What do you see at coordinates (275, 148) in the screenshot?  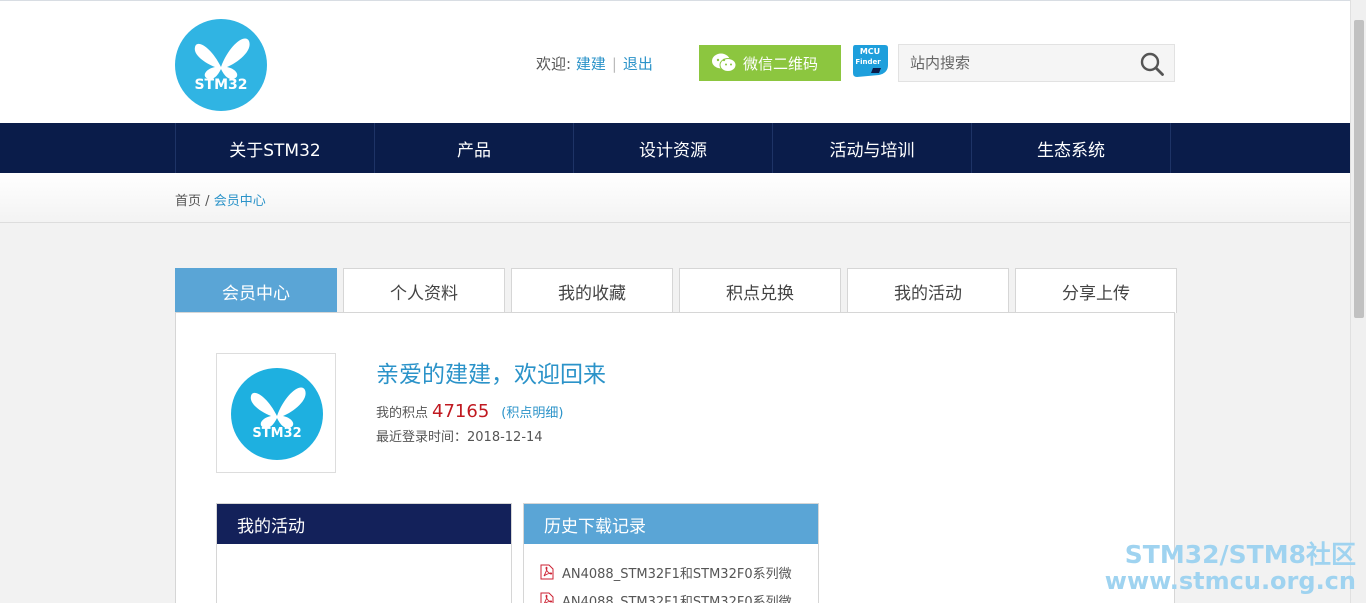 I see `nav-item-about: 关于STM32` at bounding box center [275, 148].